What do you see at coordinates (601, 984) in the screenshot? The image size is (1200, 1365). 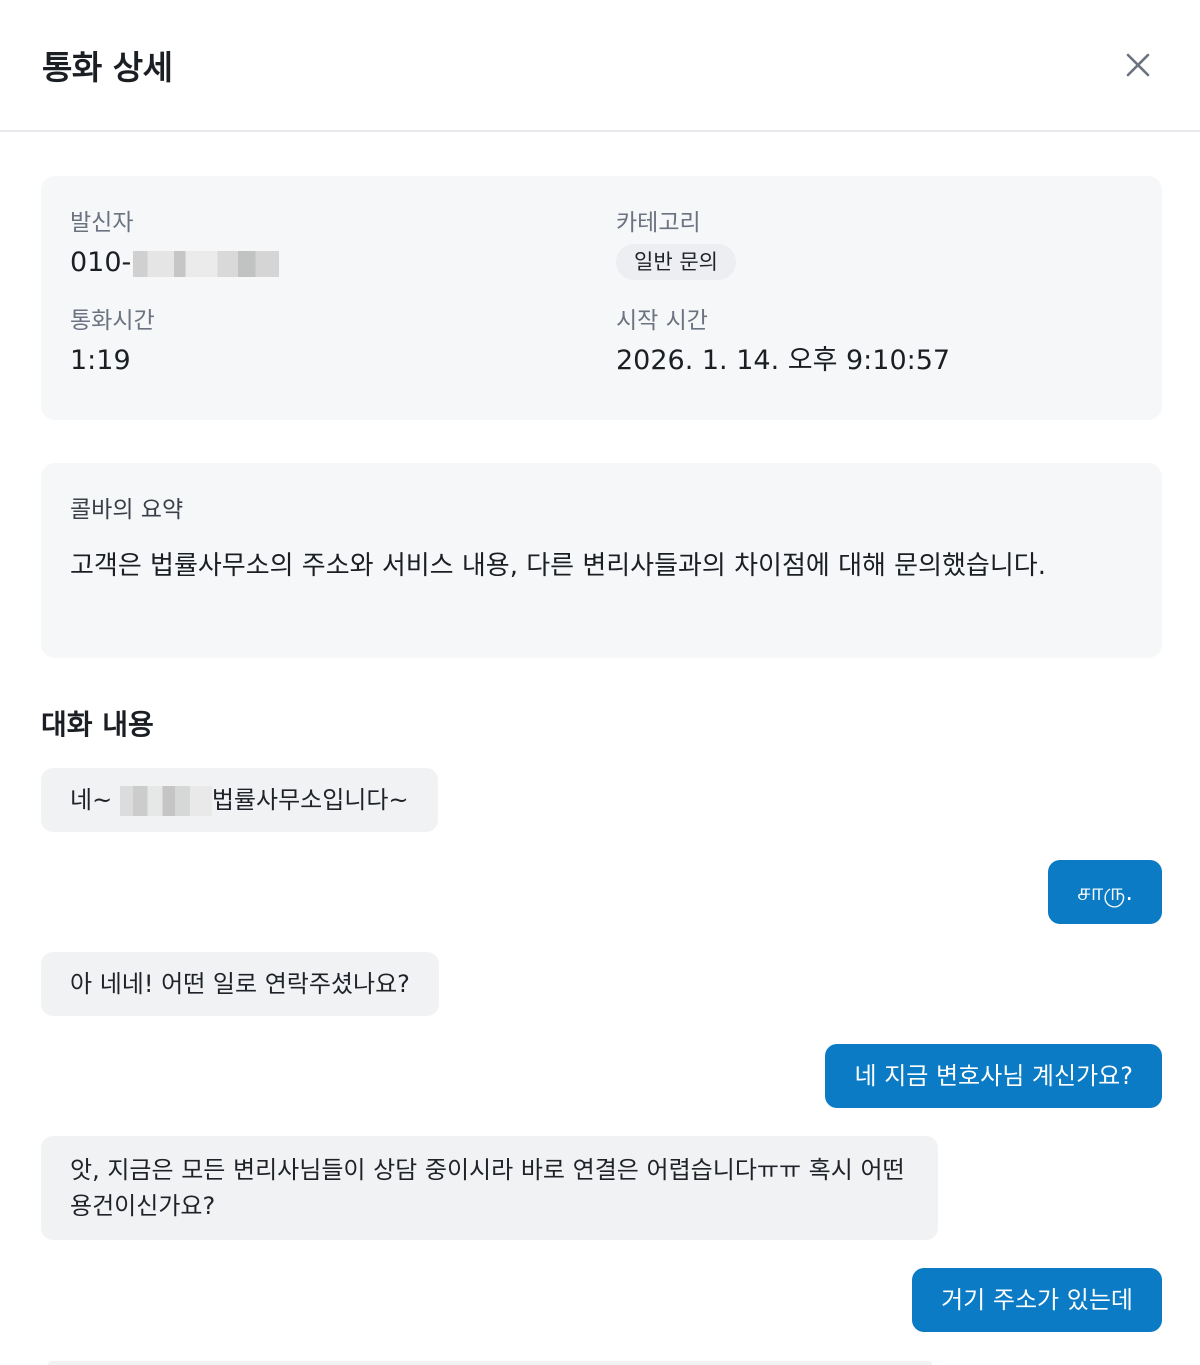 I see `message-row: 아 네네! 어떤 일로 연락주셨나요?` at bounding box center [601, 984].